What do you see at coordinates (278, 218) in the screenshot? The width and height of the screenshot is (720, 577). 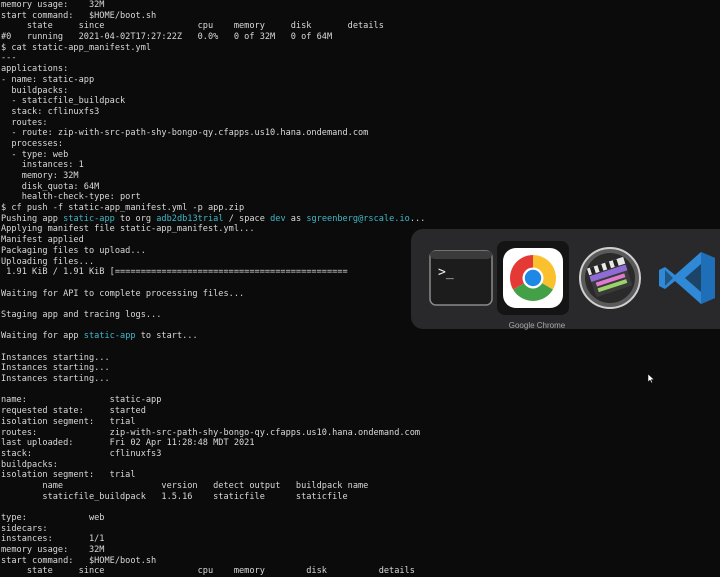 I see `terminal-highlight: dev` at bounding box center [278, 218].